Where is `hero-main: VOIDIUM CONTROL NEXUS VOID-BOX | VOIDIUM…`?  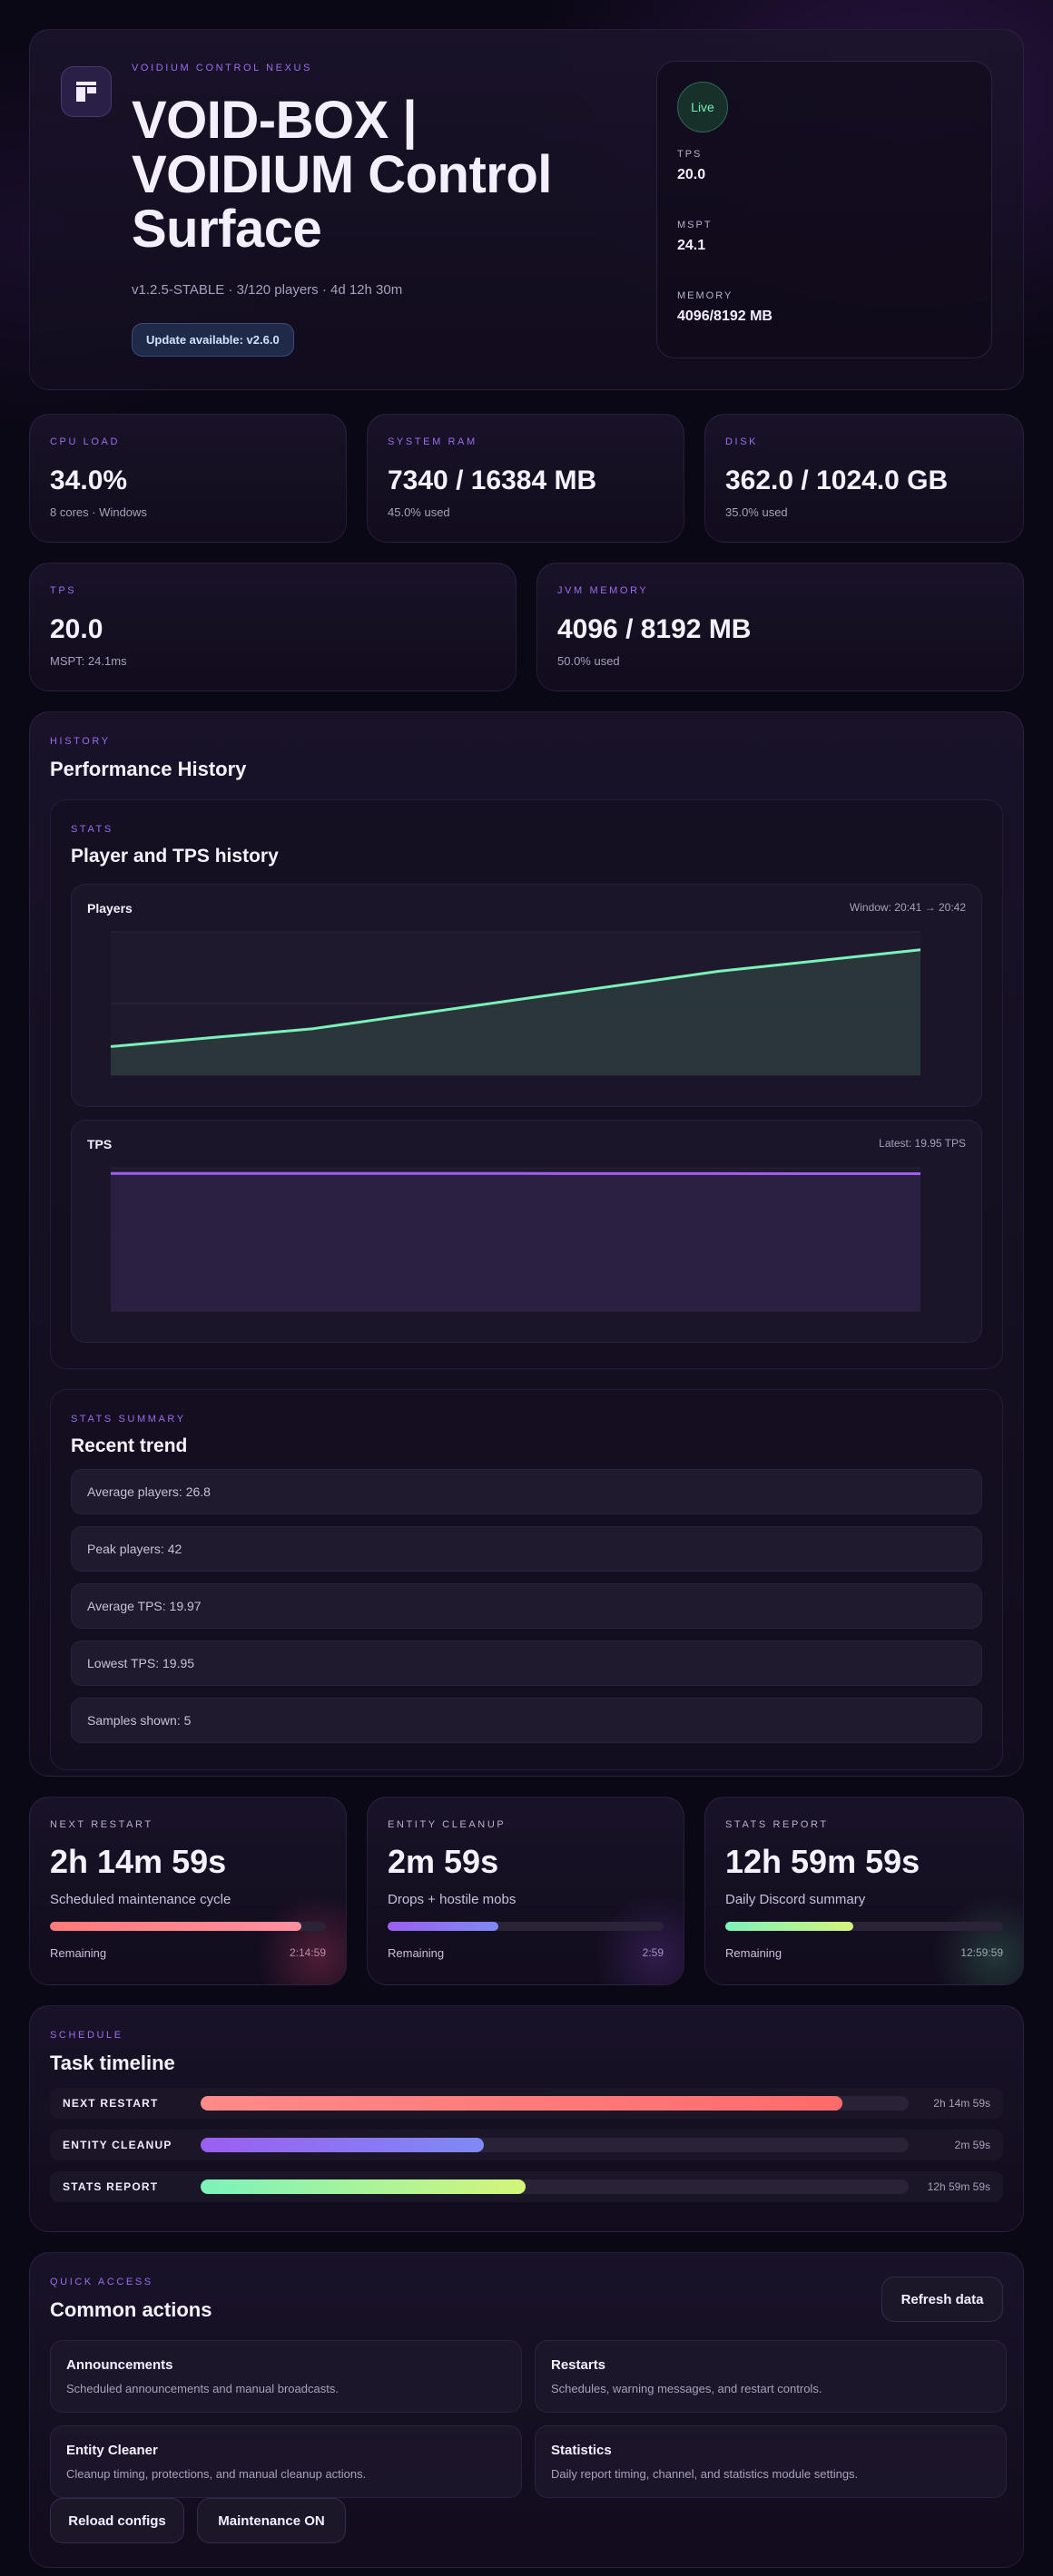
hero-main: VOIDIUM CONTROL NEXUS VOID-BOX | VOIDIUM… is located at coordinates (386, 210).